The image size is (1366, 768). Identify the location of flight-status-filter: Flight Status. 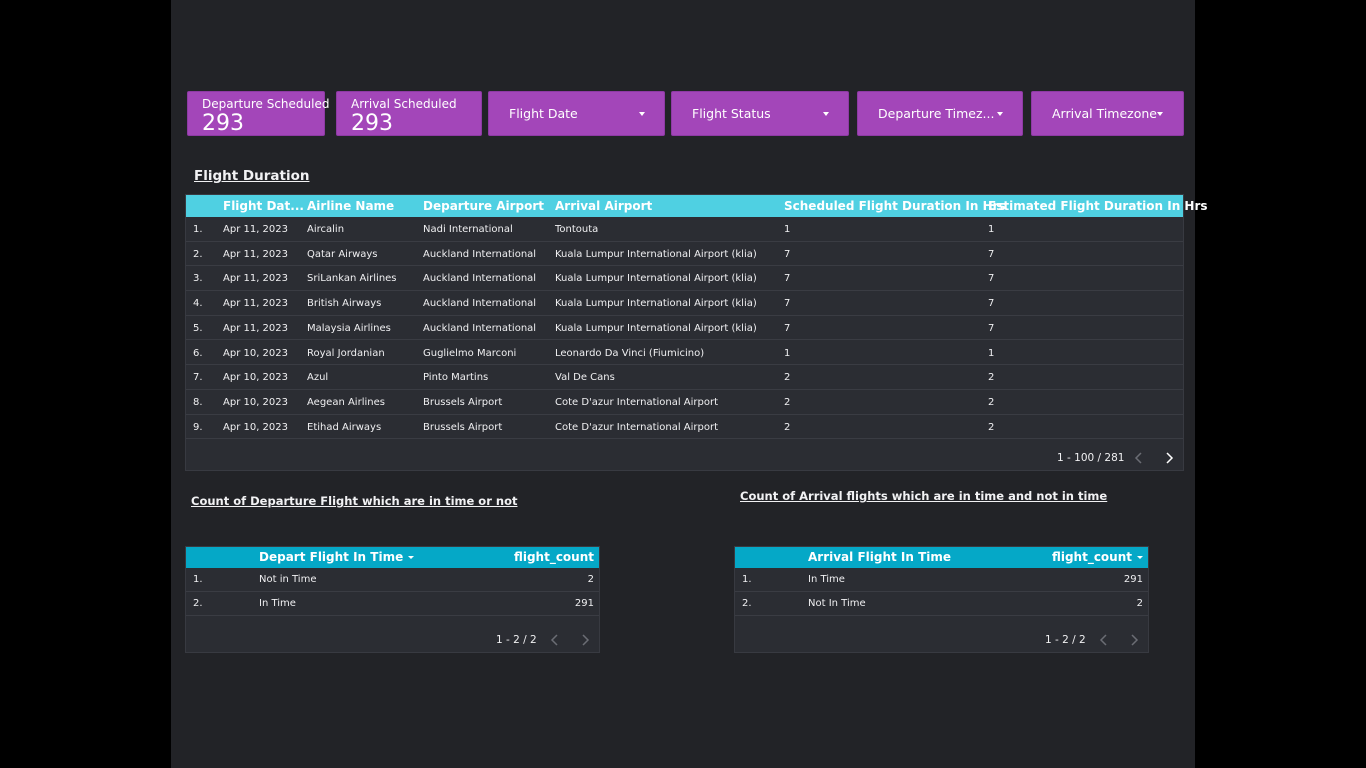
(760, 113).